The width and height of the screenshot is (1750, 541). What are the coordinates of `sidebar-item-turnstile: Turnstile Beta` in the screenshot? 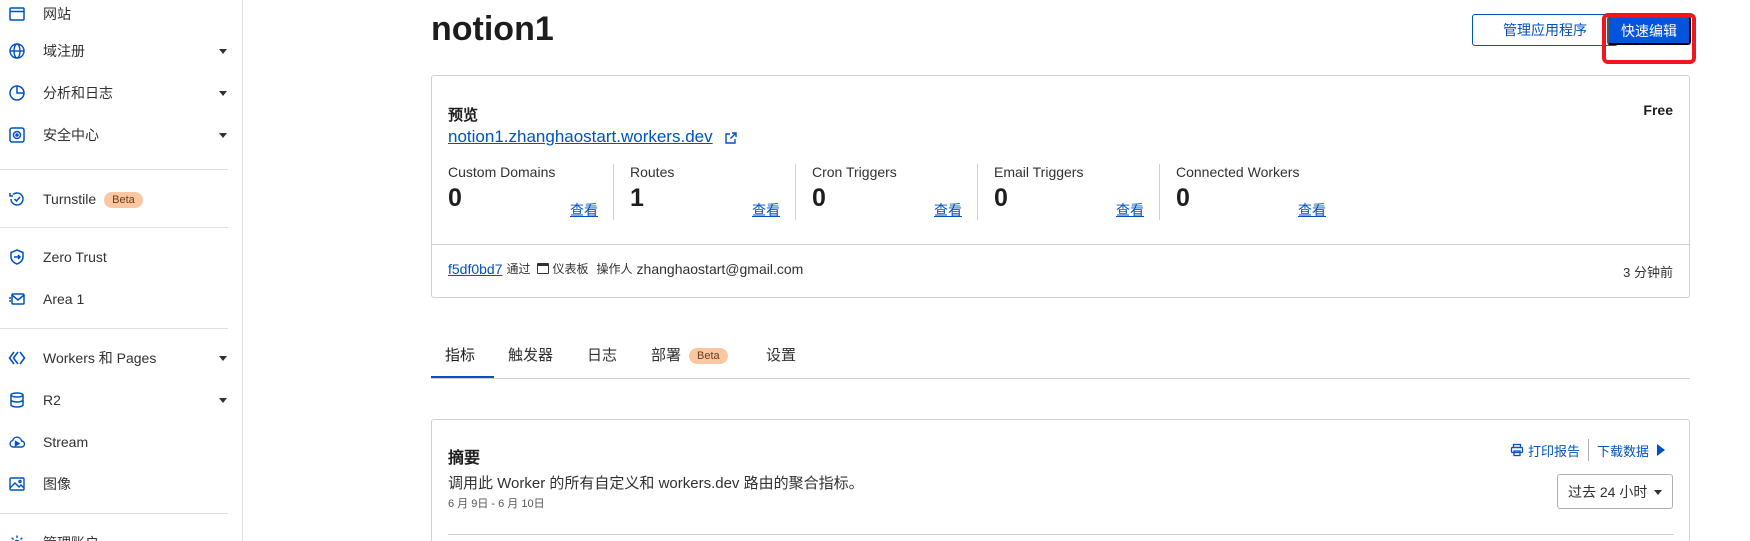 It's located at (121, 199).